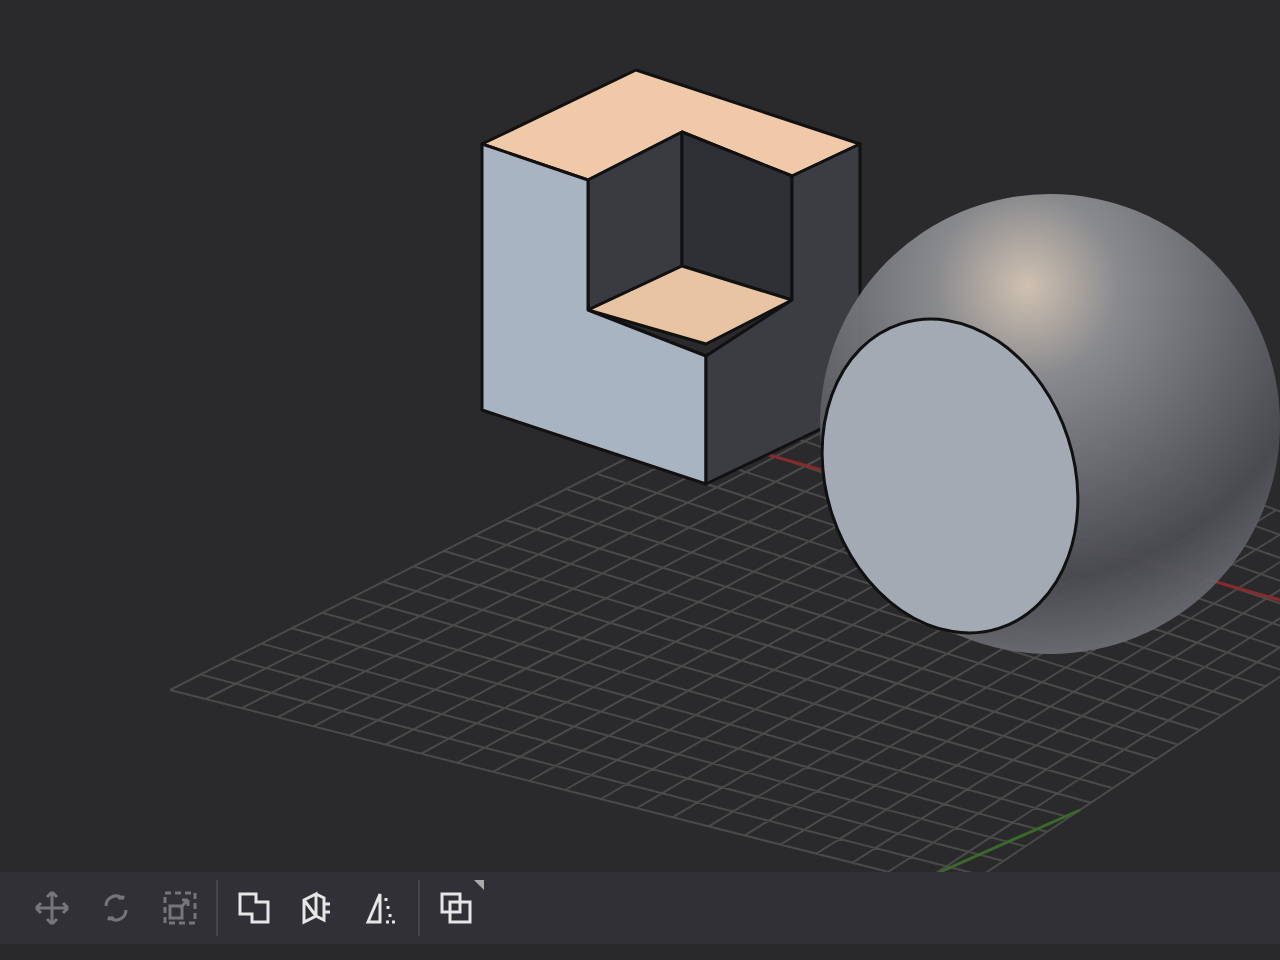  I want to click on y-axis-line, so click(1010, 840).